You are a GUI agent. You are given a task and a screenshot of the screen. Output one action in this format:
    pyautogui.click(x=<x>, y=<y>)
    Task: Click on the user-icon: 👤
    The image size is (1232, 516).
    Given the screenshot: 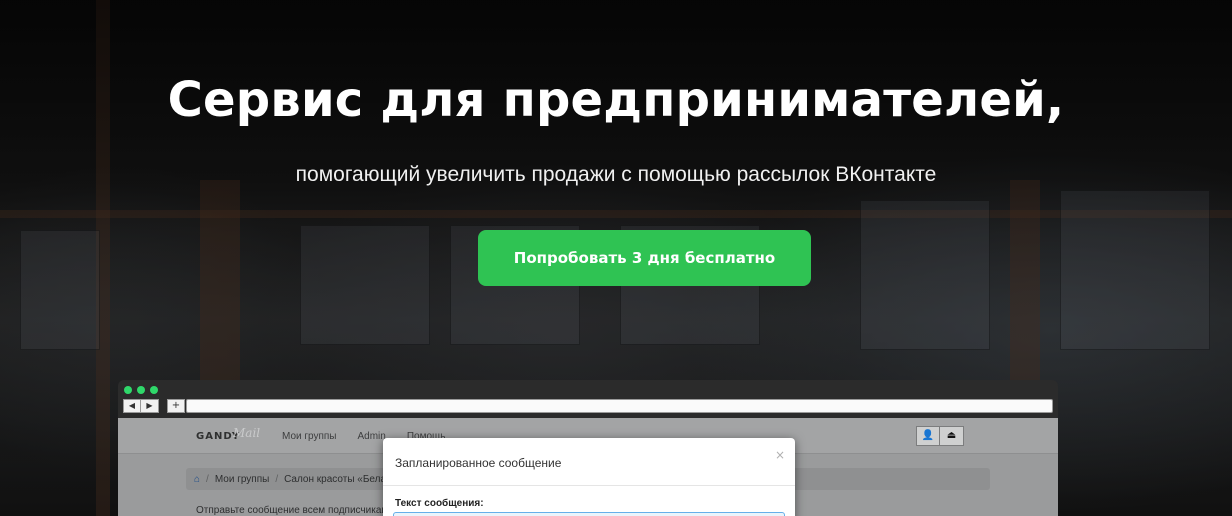 What is the action you would take?
    pyautogui.click(x=928, y=436)
    